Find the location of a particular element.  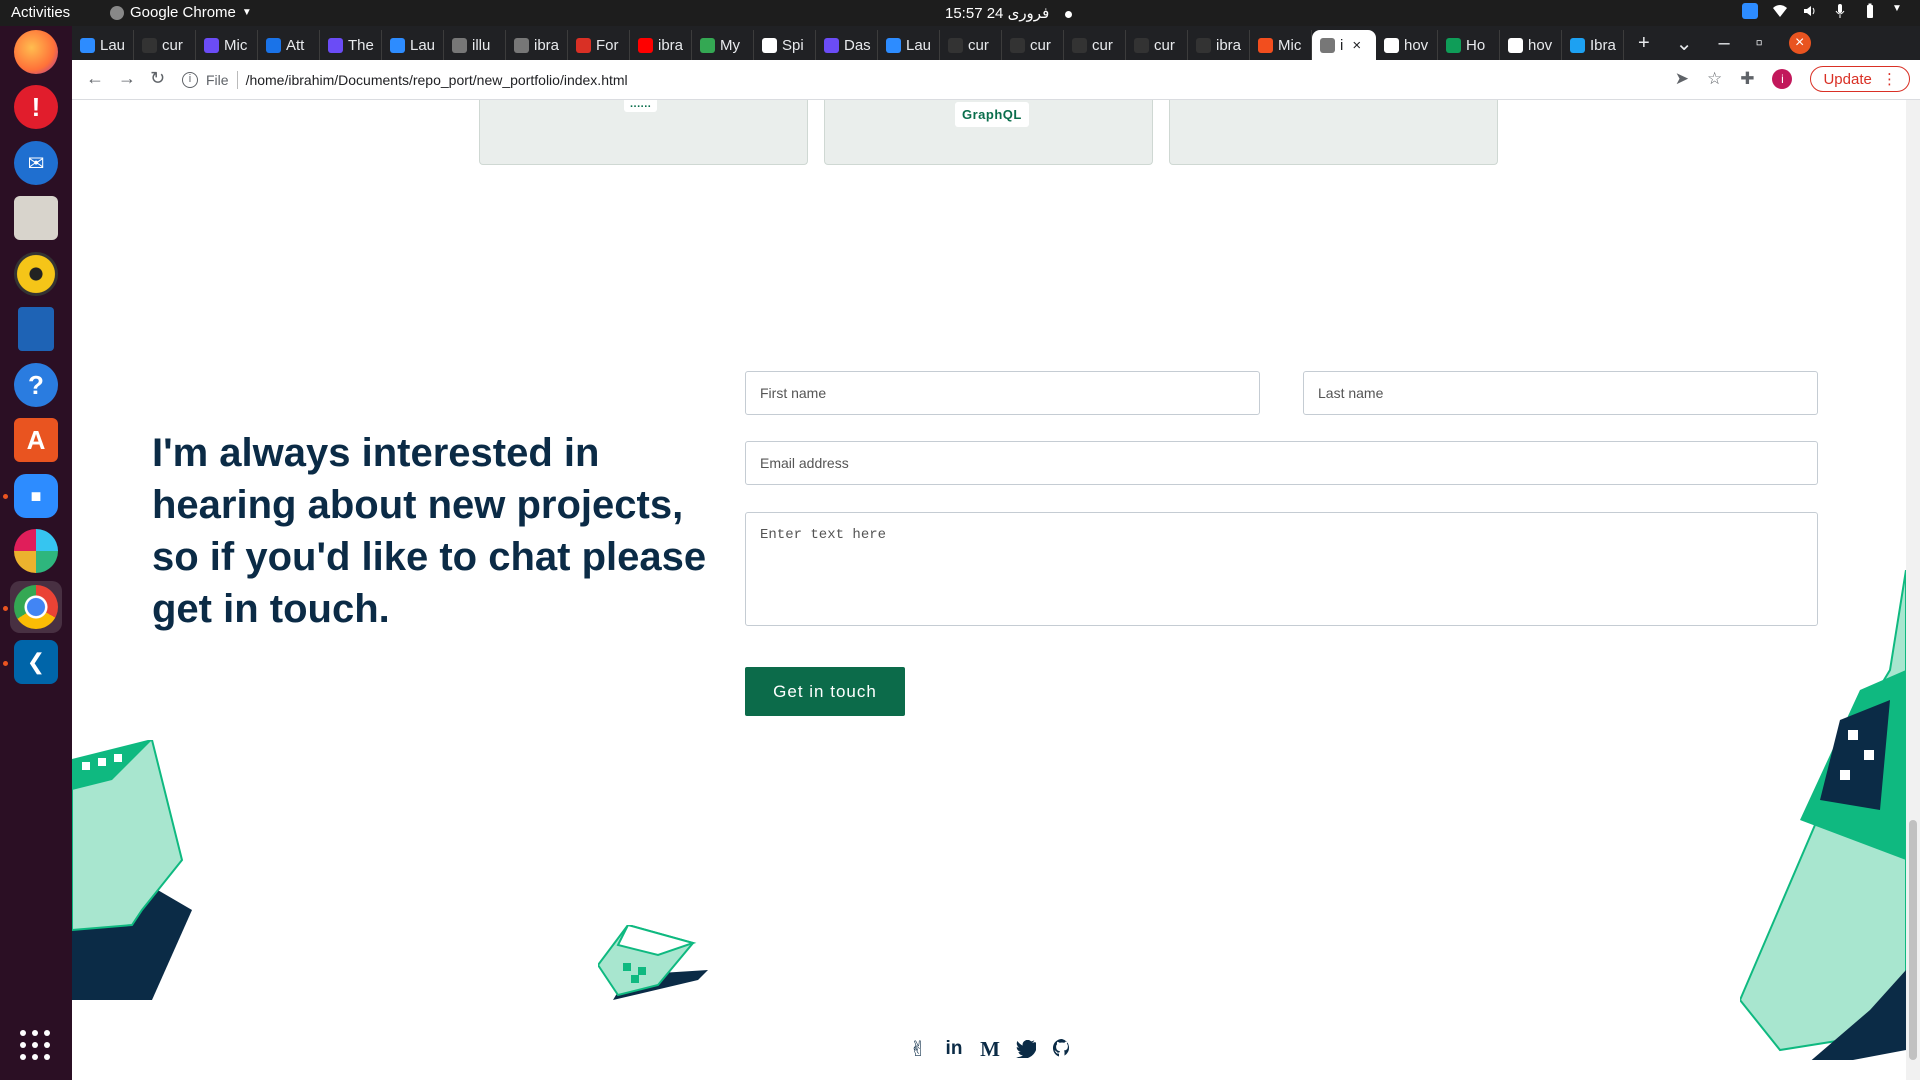

profile-avatar: i is located at coordinates (1782, 79).